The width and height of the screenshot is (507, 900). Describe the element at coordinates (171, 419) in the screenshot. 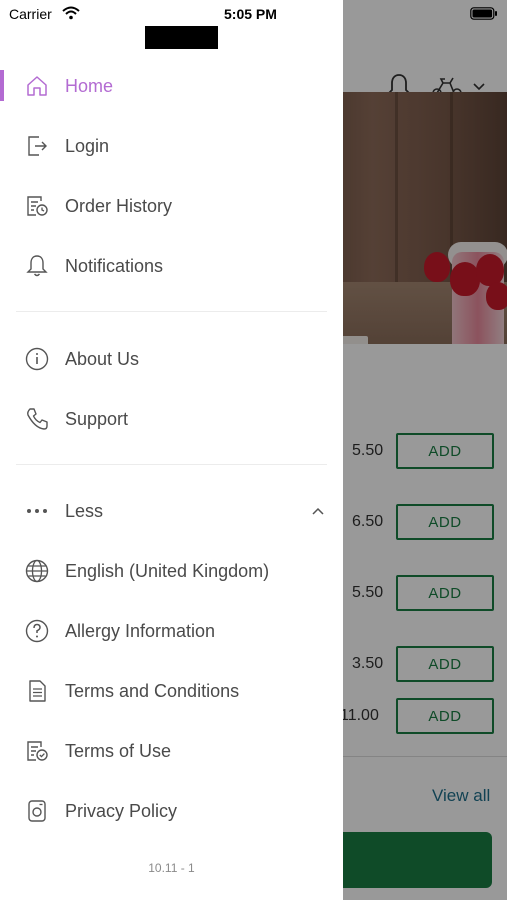

I see `menu-item-support: Support` at that location.